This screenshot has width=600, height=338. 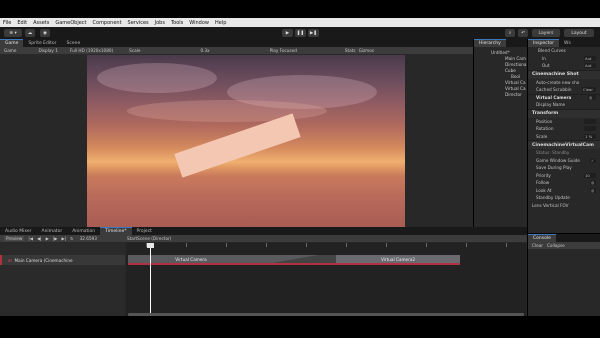 What do you see at coordinates (70, 23) in the screenshot?
I see `menu-gameobject: GameObject` at bounding box center [70, 23].